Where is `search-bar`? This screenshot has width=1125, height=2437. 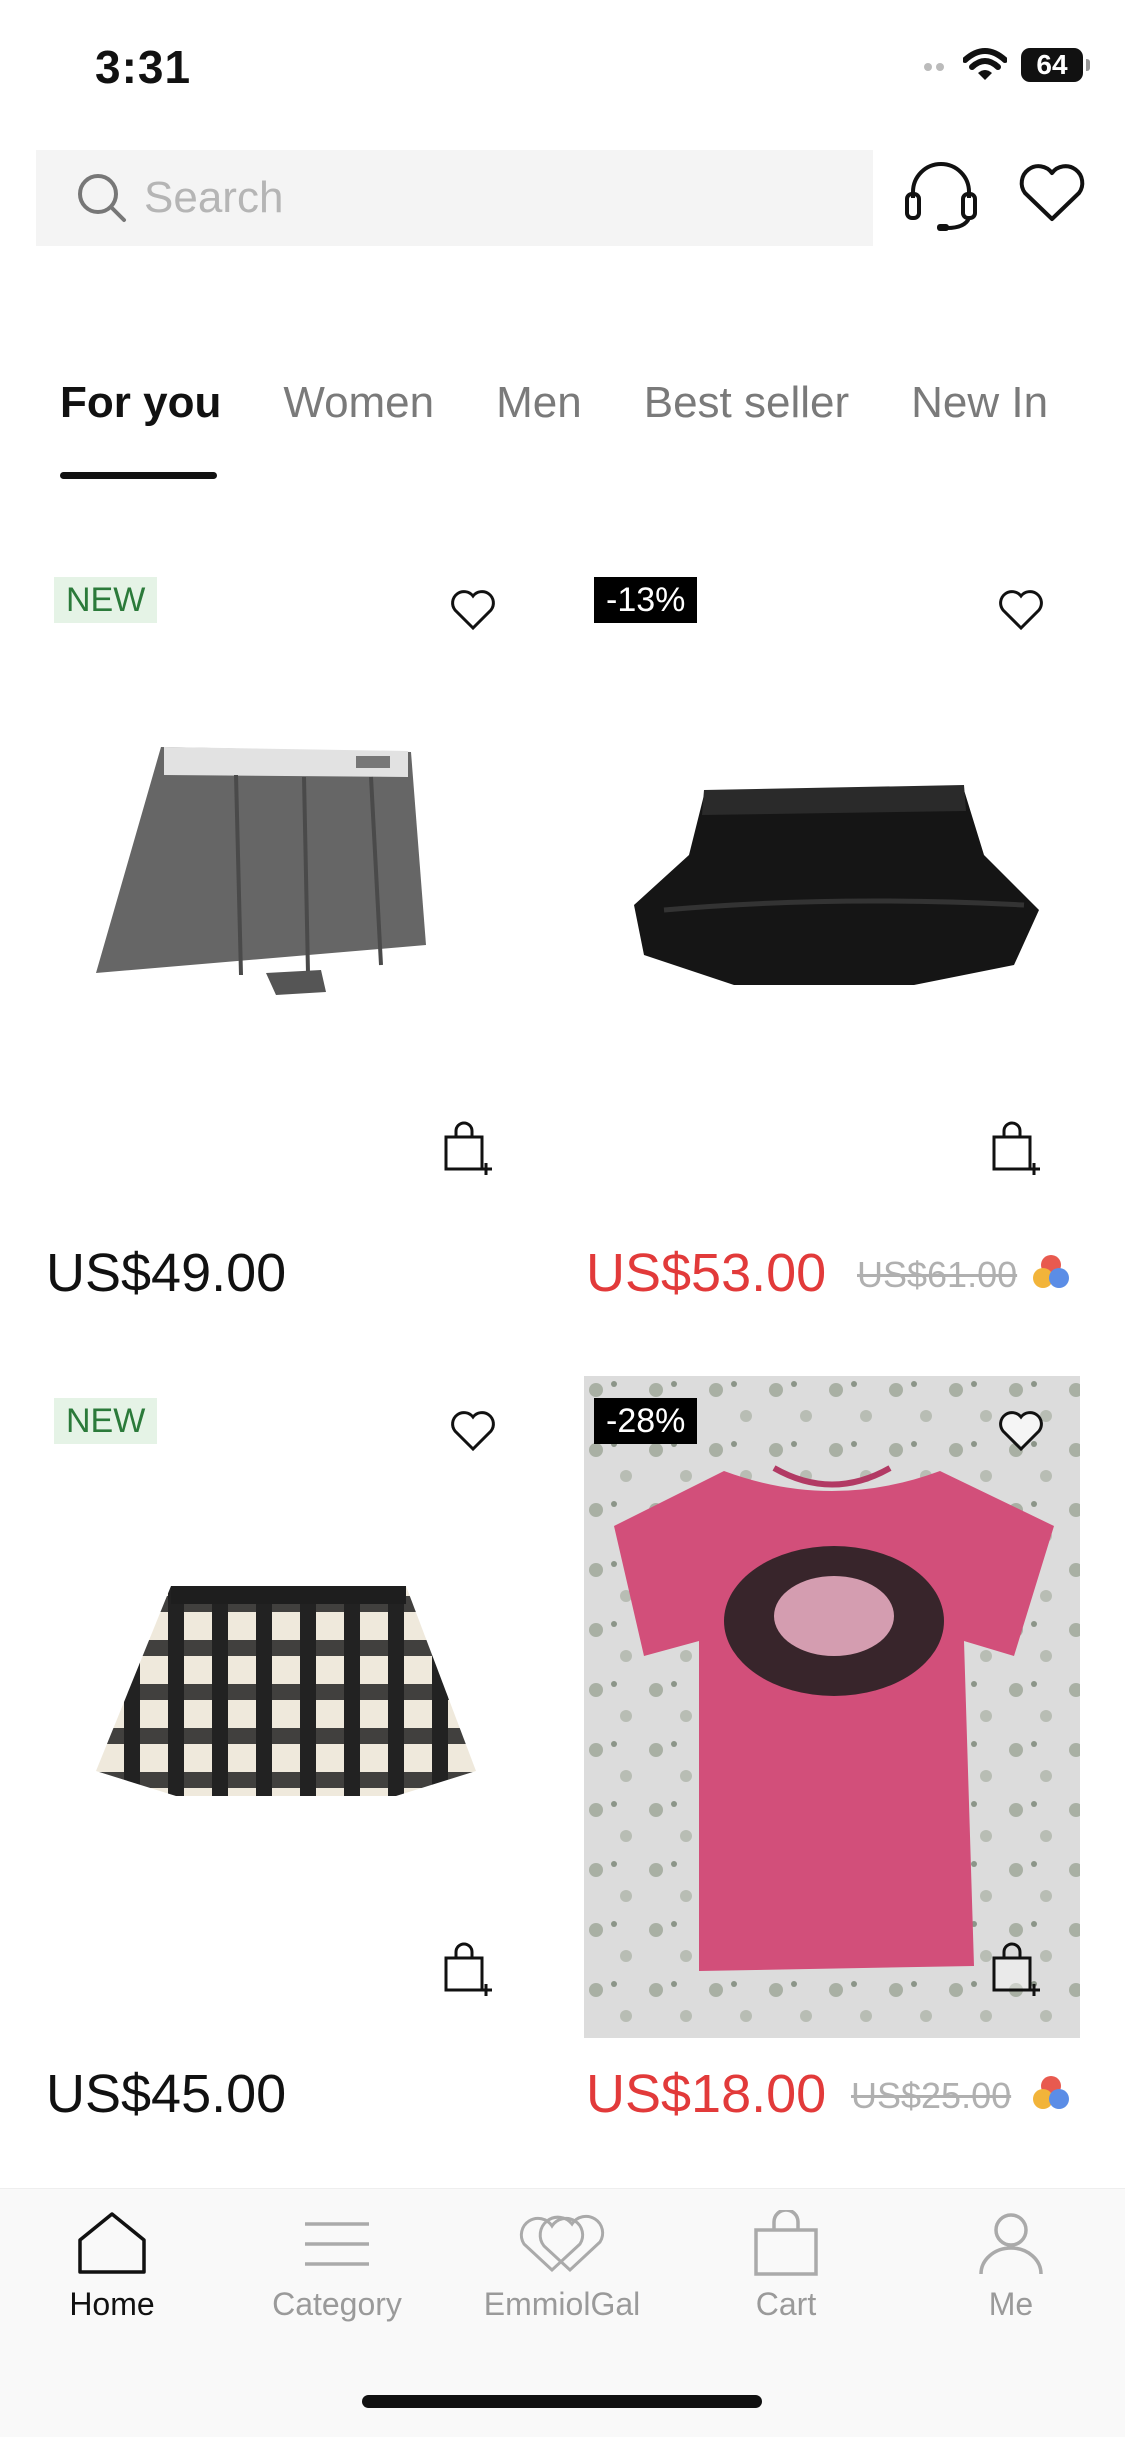 search-bar is located at coordinates (454, 198).